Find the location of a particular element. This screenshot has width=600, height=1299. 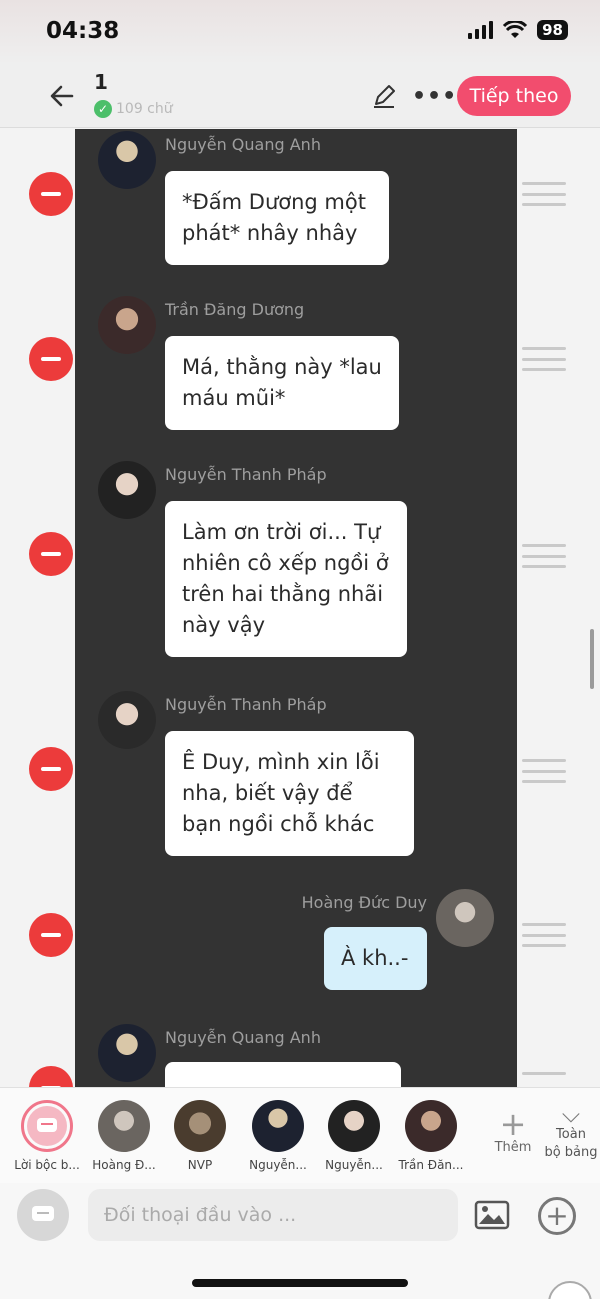

scroll-to-top-button is located at coordinates (570, 1290).